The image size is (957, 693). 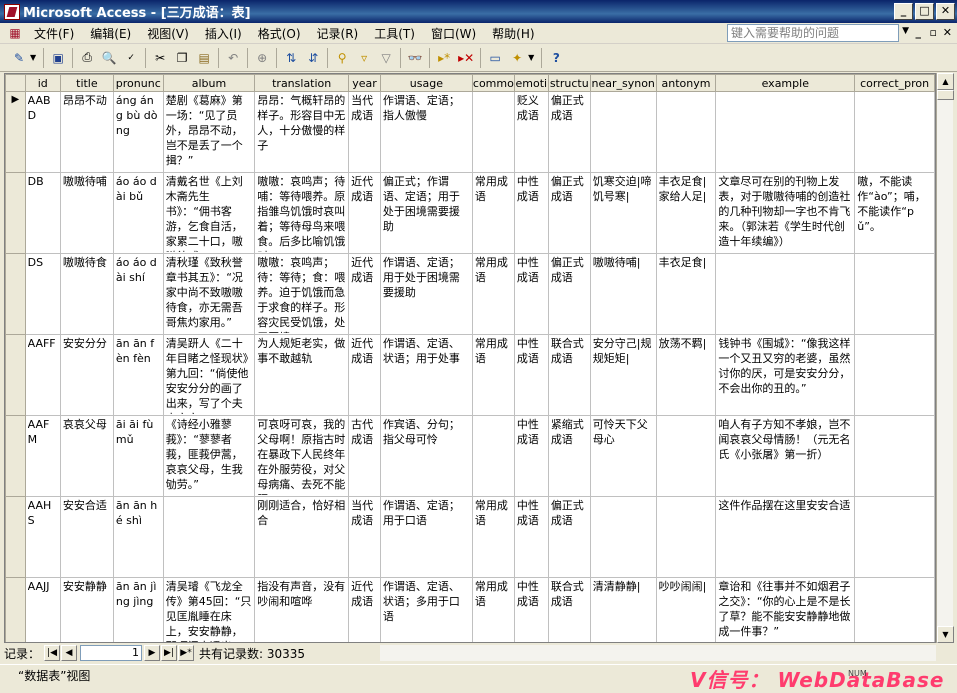 What do you see at coordinates (209, 213) in the screenshot?
I see `table-cell: 清戴名世《上刘木斋先生书》：“佣书客游，乞食自活，家累二十口，嗷嗷待哺。”` at bounding box center [209, 213].